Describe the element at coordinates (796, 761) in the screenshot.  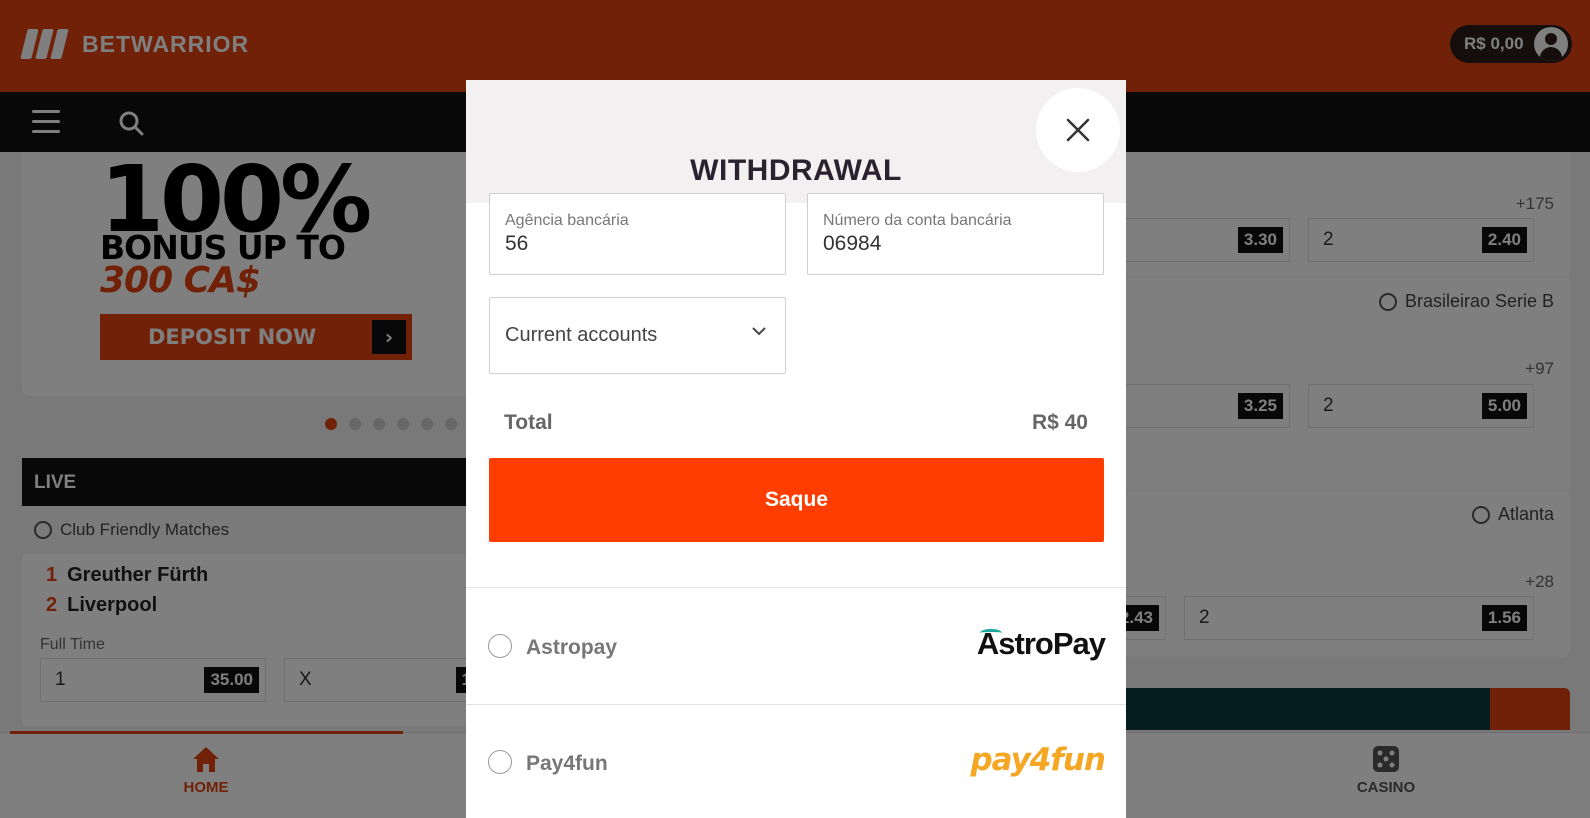
I see `payment-option-pay4fun: Pay4fun pay4fun` at that location.